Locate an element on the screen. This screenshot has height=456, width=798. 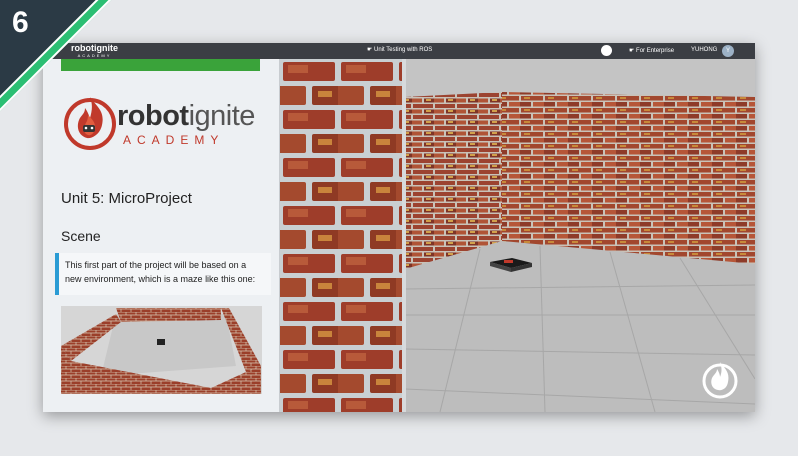
unit-title: Unit 5: MicroProject is located at coordinates (126, 198).